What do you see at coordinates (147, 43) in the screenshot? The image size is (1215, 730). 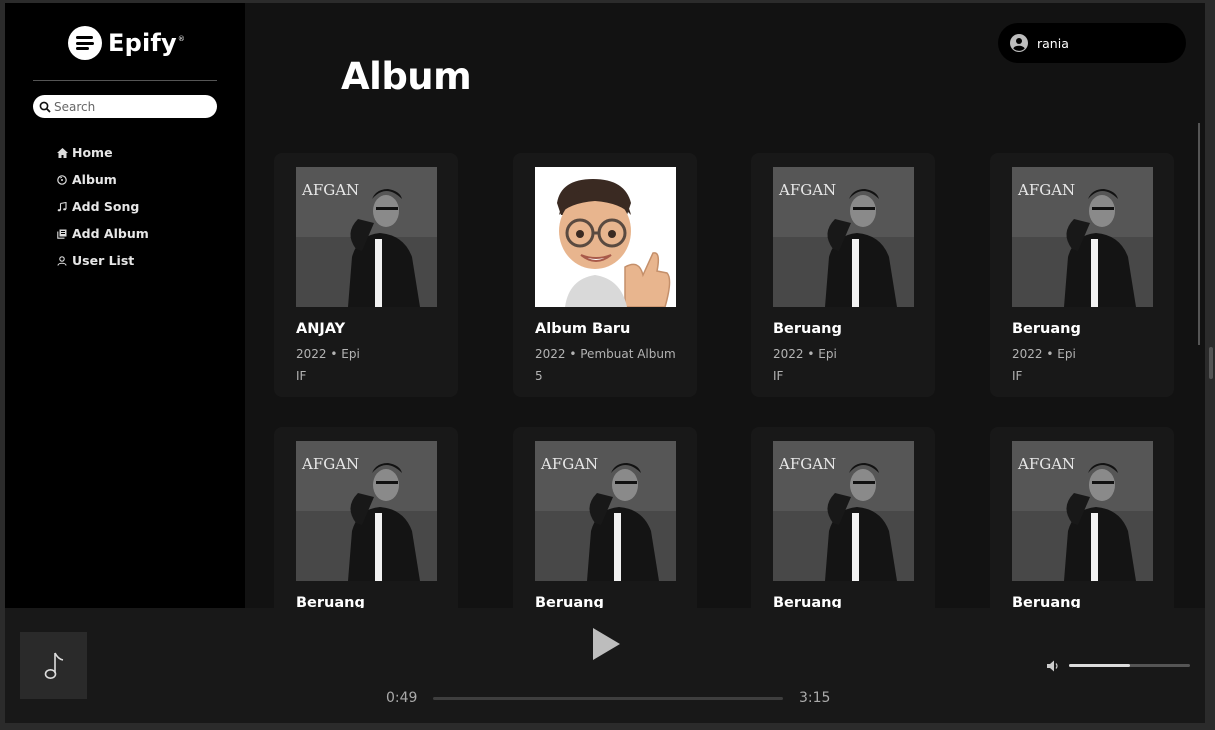 I see `logo-text: Epify®` at bounding box center [147, 43].